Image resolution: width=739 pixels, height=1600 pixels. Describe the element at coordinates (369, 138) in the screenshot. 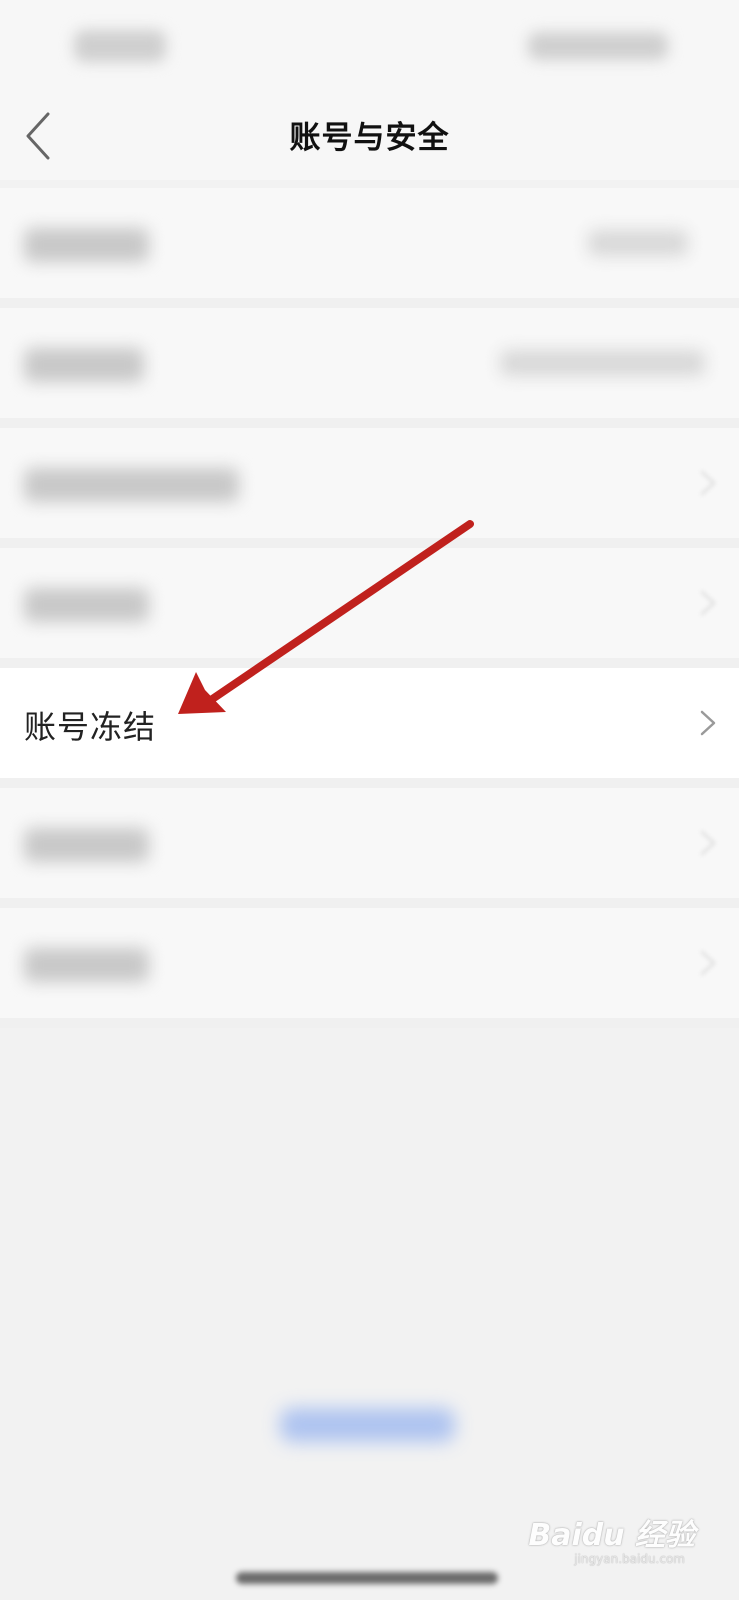

I see `page-title: 账号与安全` at that location.